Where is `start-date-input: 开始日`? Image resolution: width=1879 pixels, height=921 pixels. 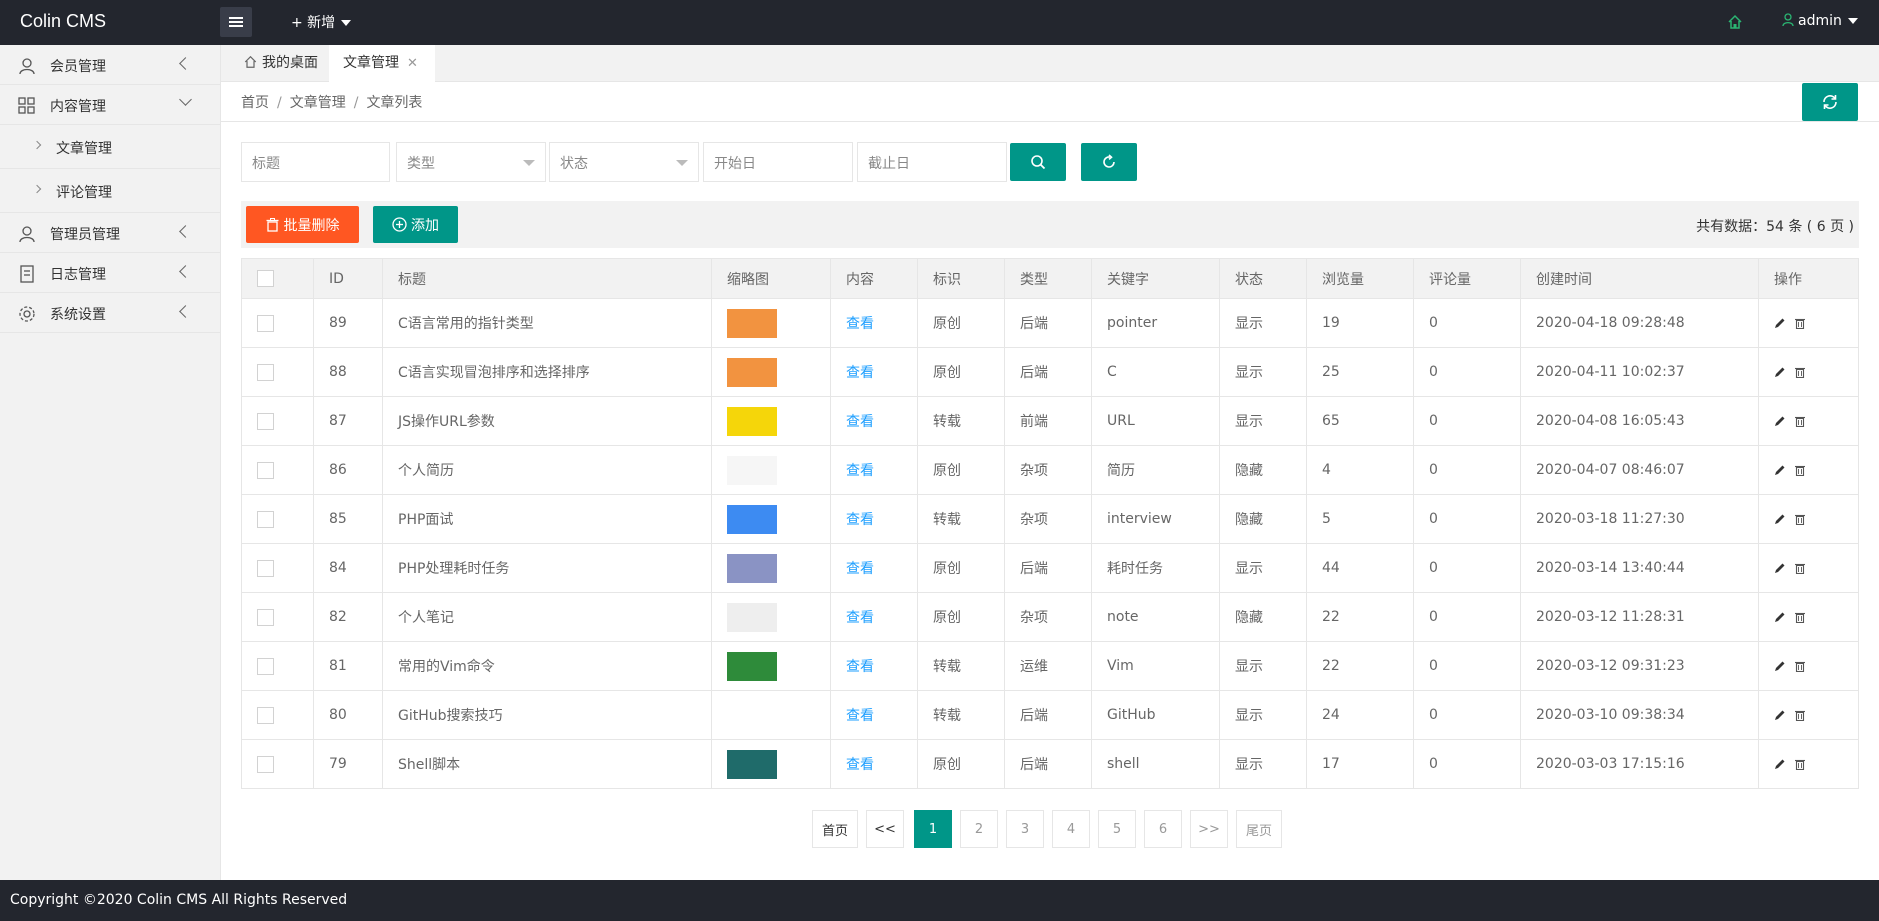
start-date-input: 开始日 is located at coordinates (778, 162).